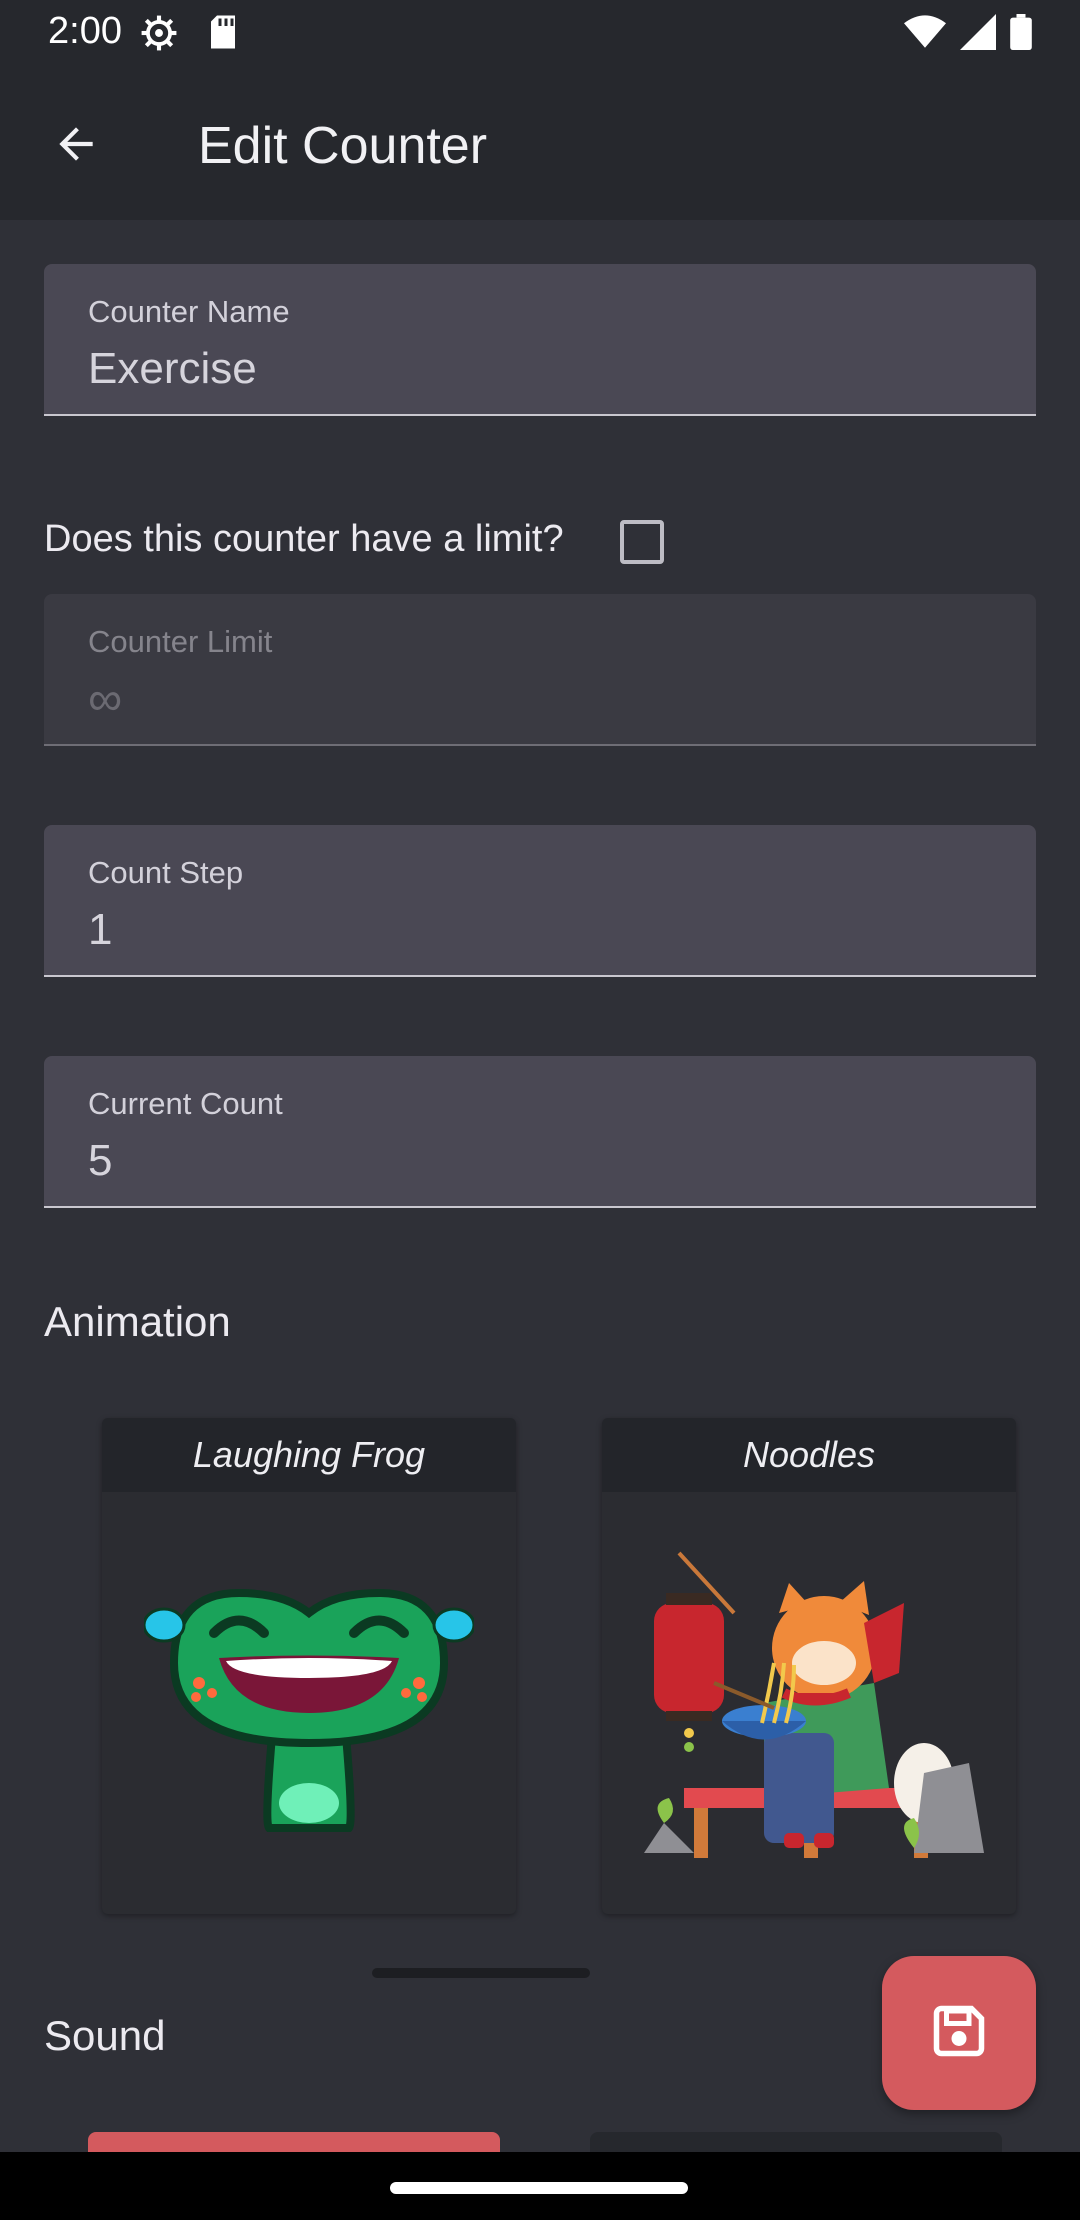 Image resolution: width=1080 pixels, height=2220 pixels. Describe the element at coordinates (642, 542) in the screenshot. I see `limit-checkbox` at that location.